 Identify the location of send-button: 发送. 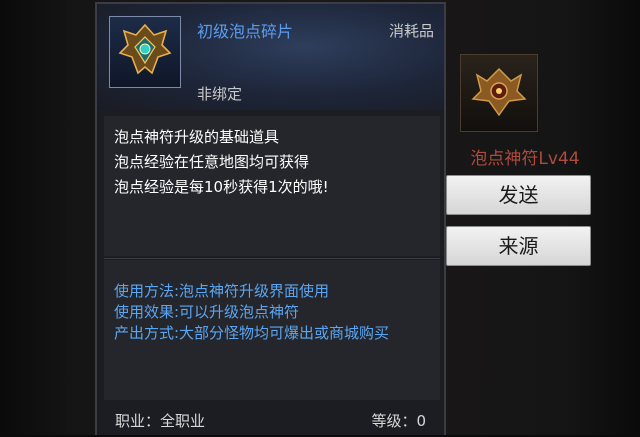
(518, 195).